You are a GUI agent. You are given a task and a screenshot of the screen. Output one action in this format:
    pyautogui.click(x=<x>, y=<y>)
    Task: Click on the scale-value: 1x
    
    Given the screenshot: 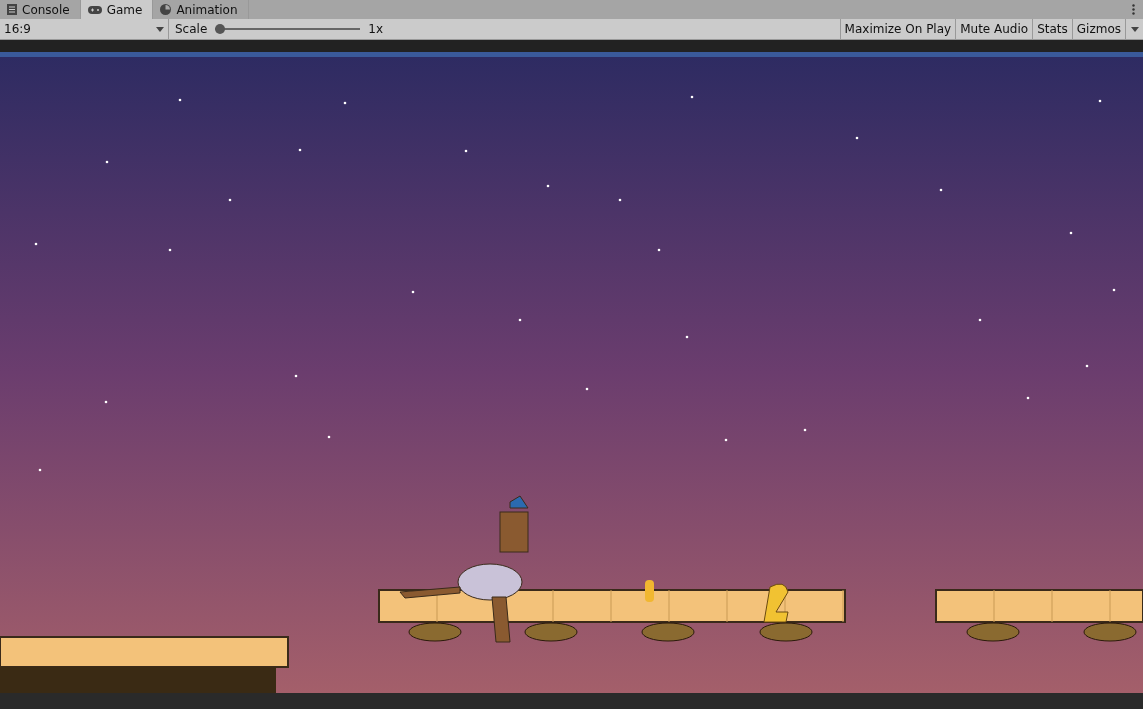 What is the action you would take?
    pyautogui.click(x=376, y=29)
    